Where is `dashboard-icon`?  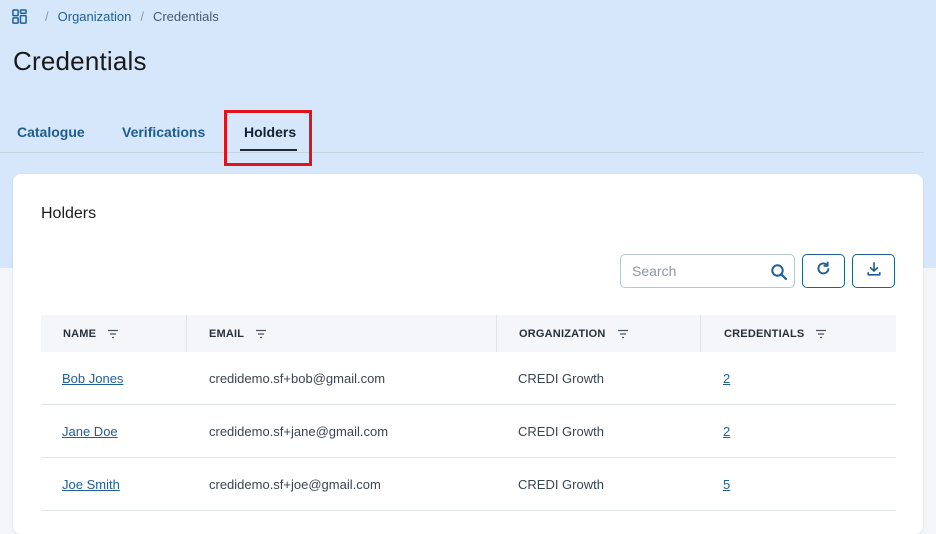 dashboard-icon is located at coordinates (19, 16).